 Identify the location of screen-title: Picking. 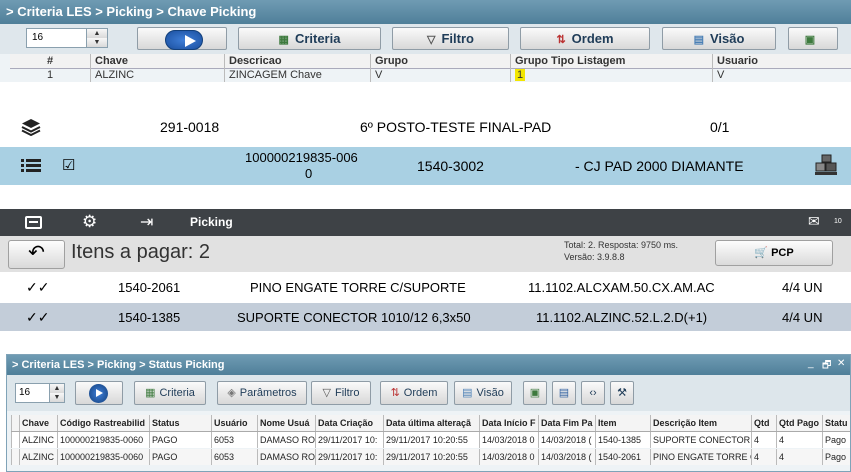
(211, 222).